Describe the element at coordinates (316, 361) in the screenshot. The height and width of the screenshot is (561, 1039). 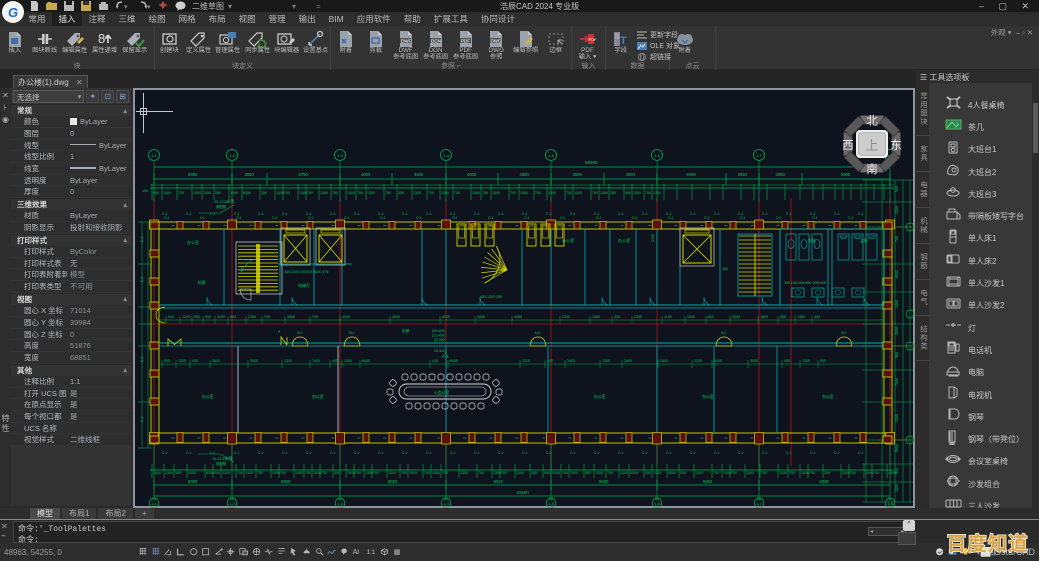
I see `svg-text: 7400` at that location.